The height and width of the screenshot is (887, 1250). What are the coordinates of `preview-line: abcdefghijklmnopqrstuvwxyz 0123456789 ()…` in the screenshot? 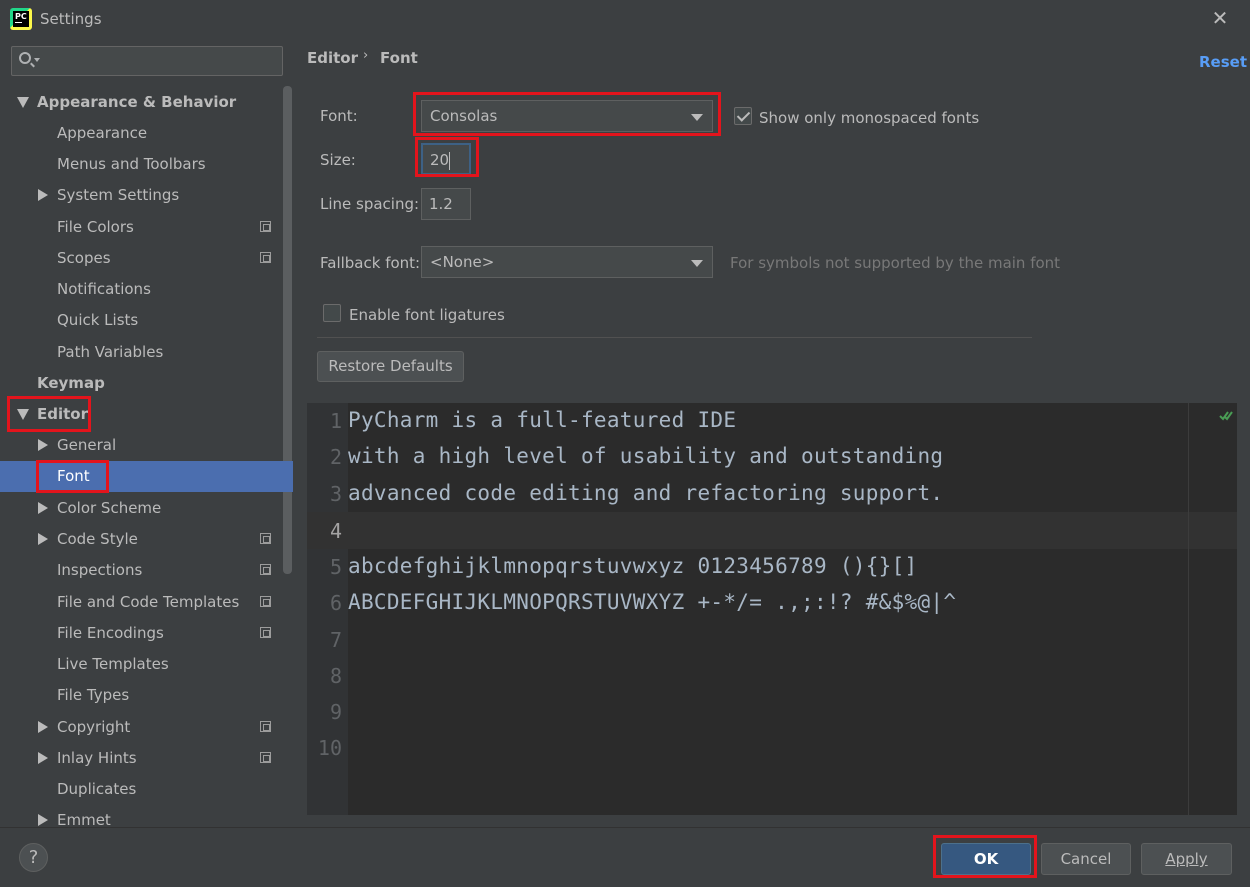 It's located at (633, 566).